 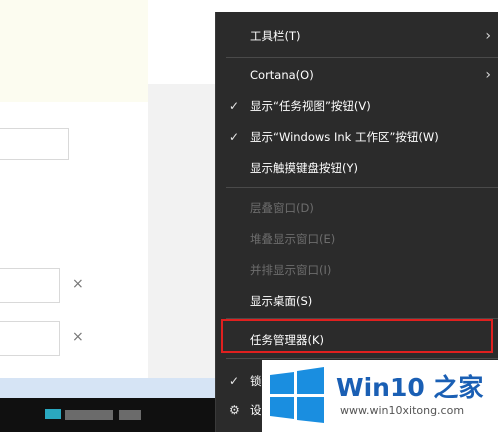 What do you see at coordinates (293, 239) in the screenshot?
I see `menu-item-stack-windows: 堆叠显示窗口(E)` at bounding box center [293, 239].